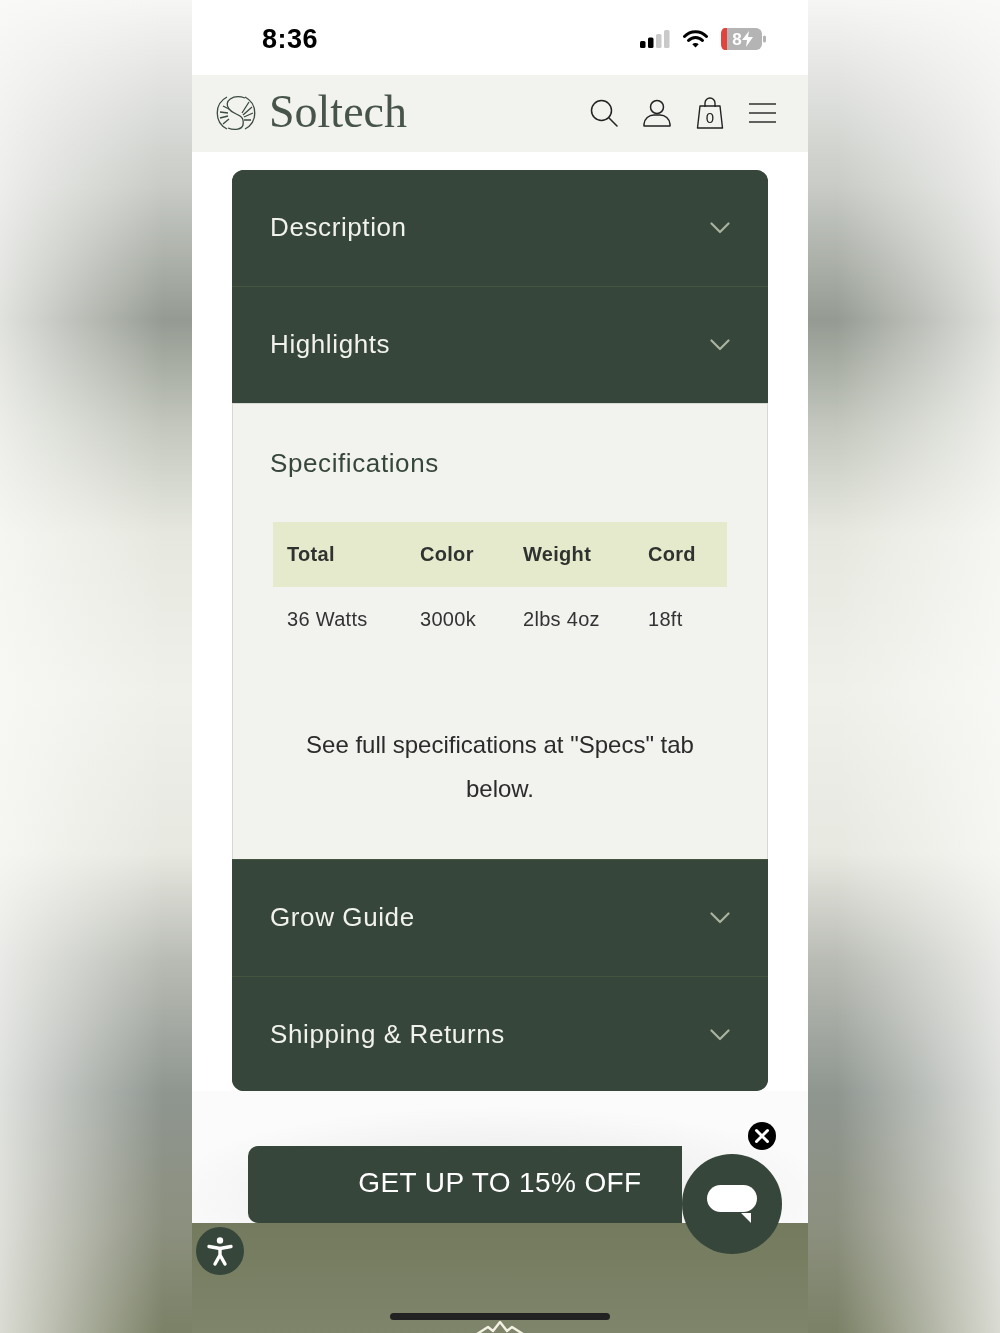  What do you see at coordinates (762, 1135) in the screenshot?
I see `close-icon` at bounding box center [762, 1135].